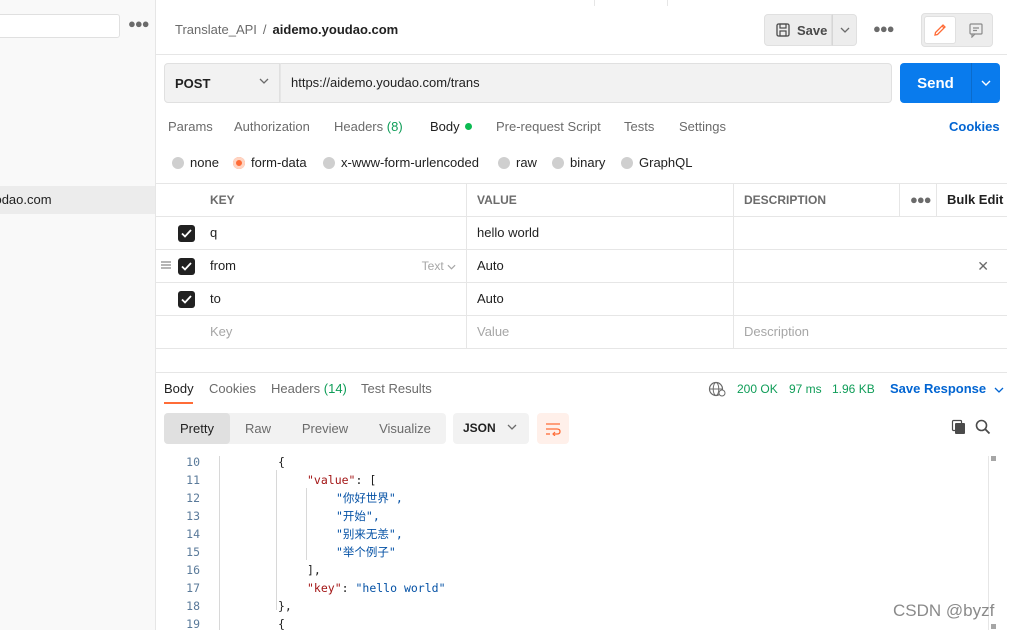 This screenshot has width=1014, height=630. What do you see at coordinates (588, 162) in the screenshot?
I see `radio-label: binary` at bounding box center [588, 162].